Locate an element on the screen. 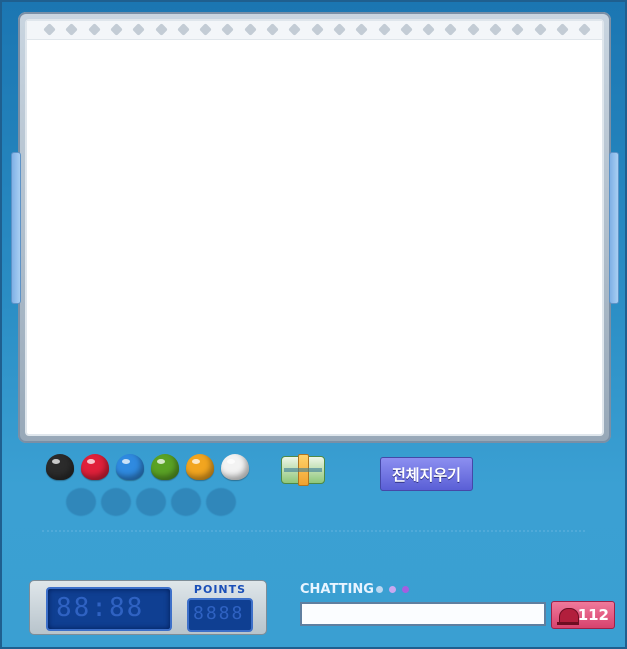  right-board-handle is located at coordinates (614, 228).